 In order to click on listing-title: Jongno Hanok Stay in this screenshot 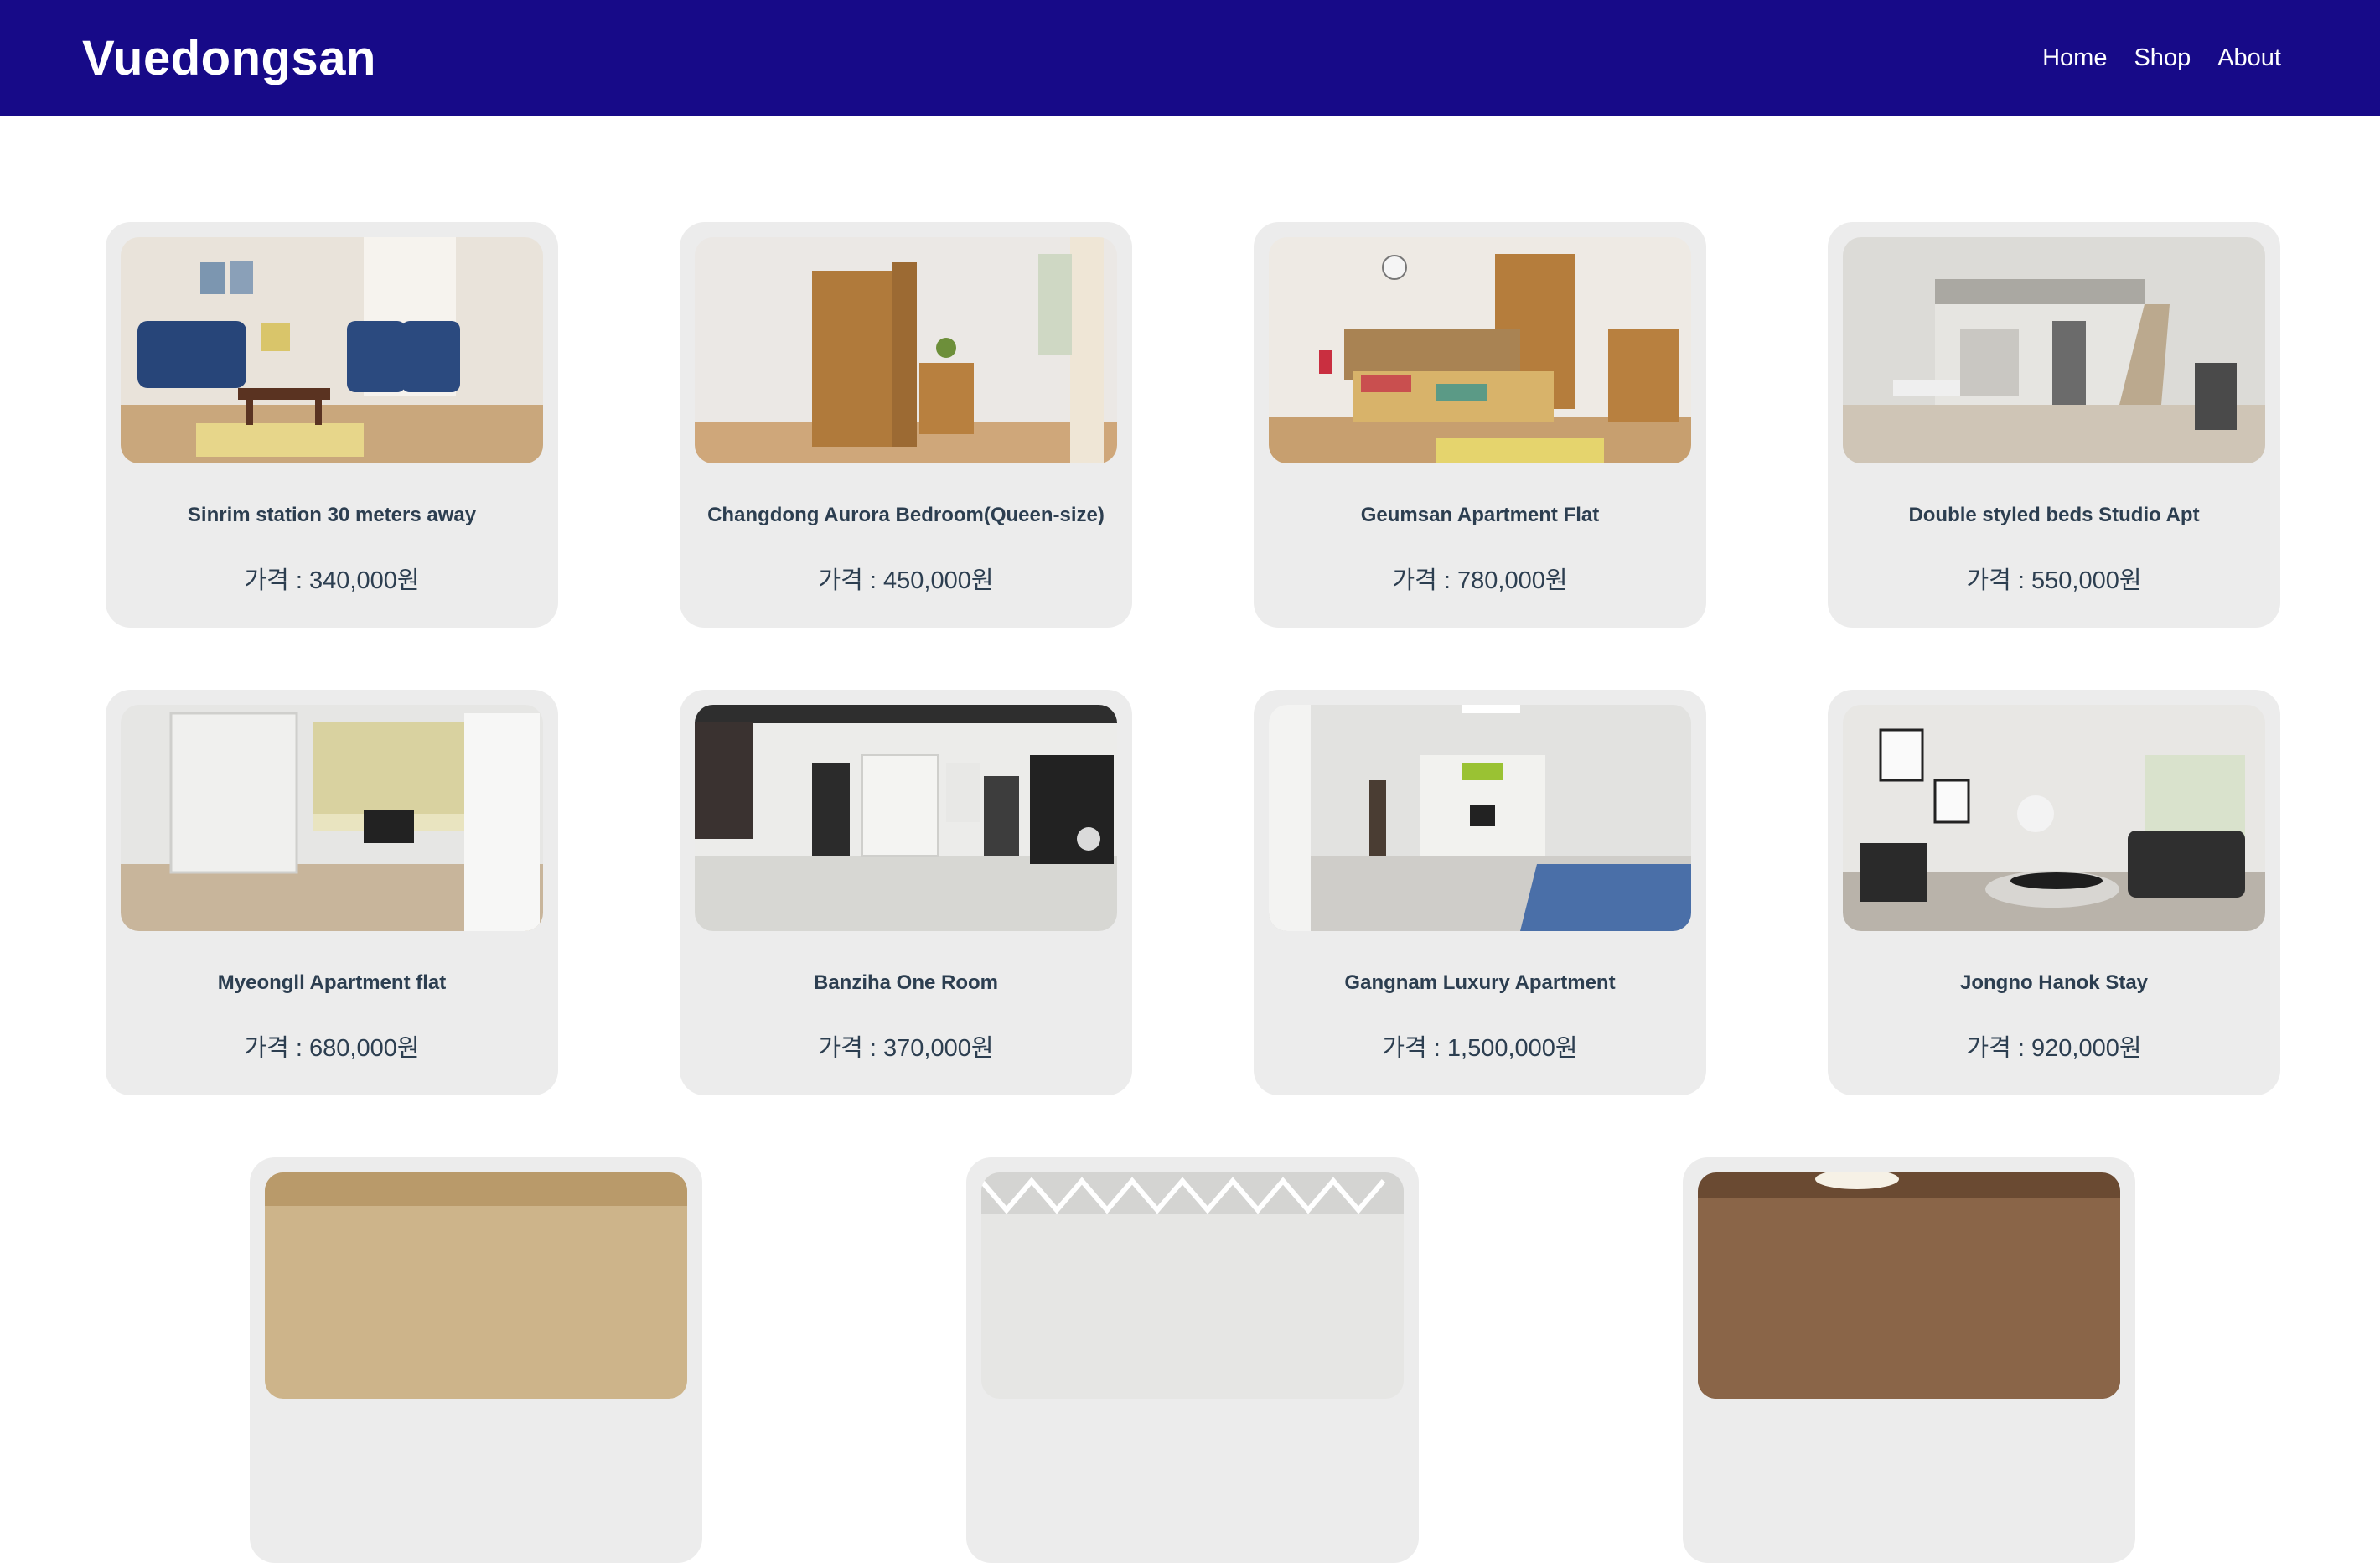, I will do `click(2054, 983)`.